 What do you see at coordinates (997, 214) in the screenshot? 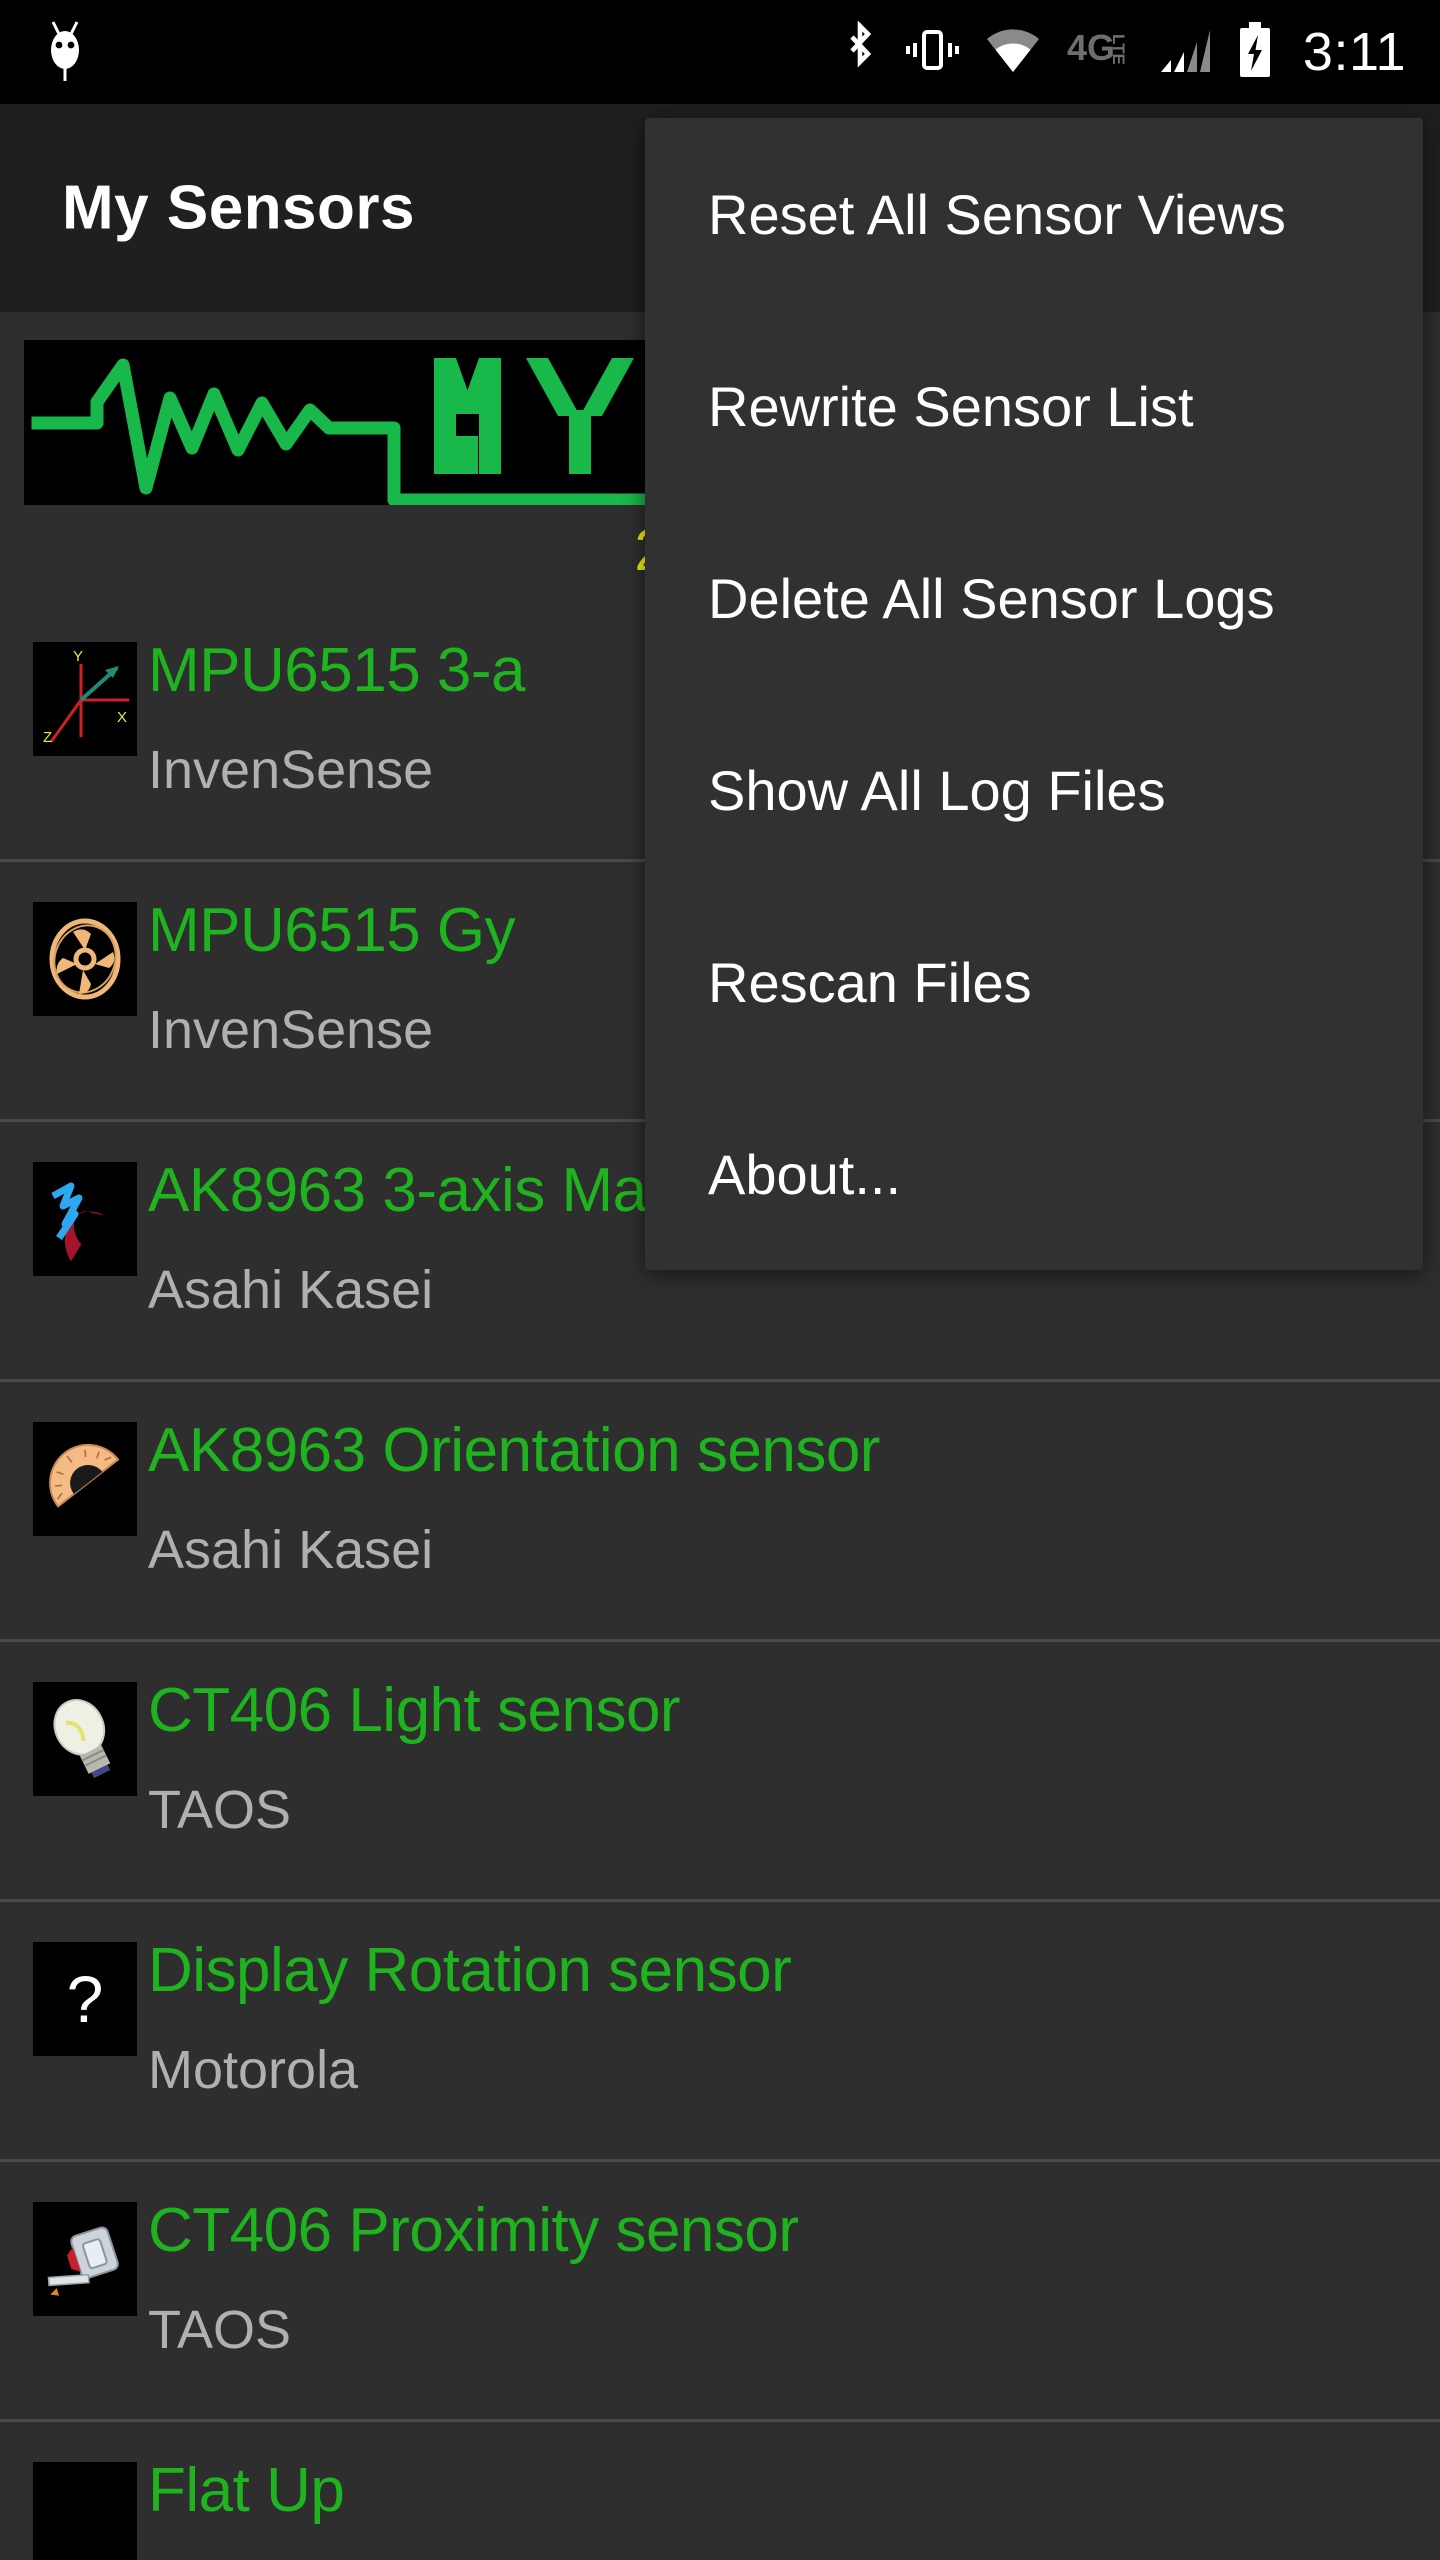
I see `menu-item-label: Reset All Sensor Views` at bounding box center [997, 214].